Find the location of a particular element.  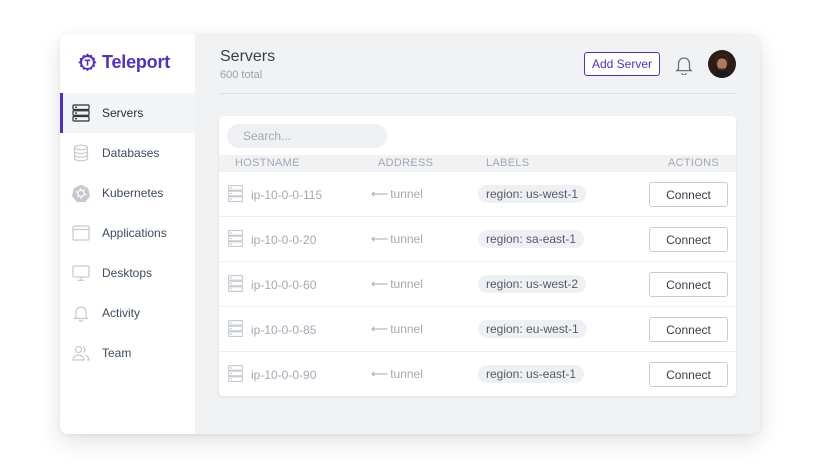

sidebar-item-kubernetes: Kubernetes is located at coordinates (127, 193).